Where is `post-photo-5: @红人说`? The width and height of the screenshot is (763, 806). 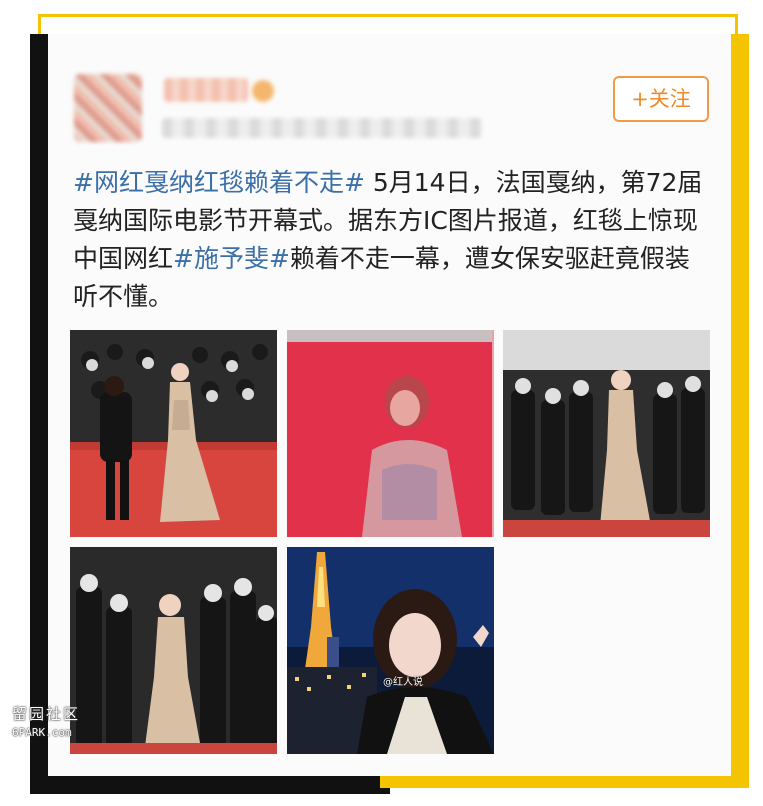 post-photo-5: @红人说 is located at coordinates (390, 650).